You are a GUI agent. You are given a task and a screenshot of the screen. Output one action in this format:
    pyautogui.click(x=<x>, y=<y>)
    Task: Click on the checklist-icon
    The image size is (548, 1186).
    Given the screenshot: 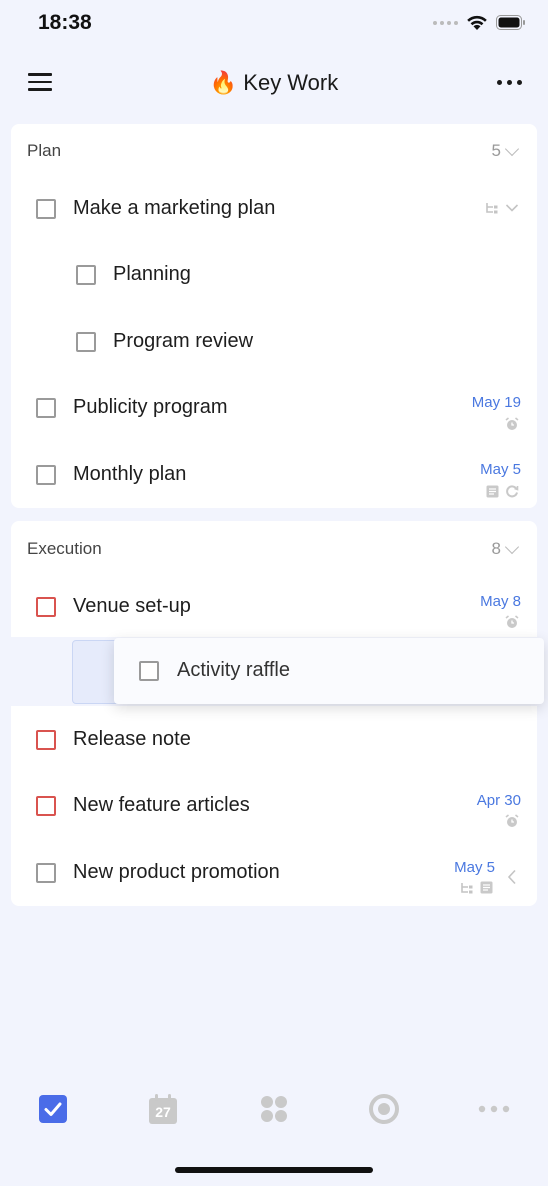 What is the action you would take?
    pyautogui.click(x=53, y=1109)
    